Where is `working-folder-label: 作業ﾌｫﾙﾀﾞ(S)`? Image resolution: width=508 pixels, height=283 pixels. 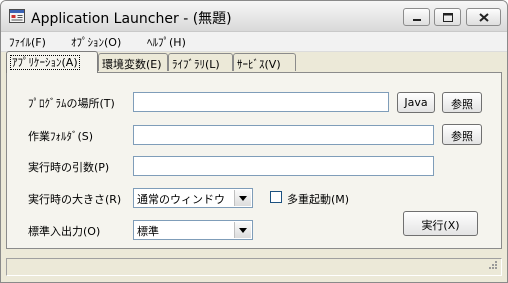
working-folder-label: 作業ﾌｫﾙﾀﾞ(S) is located at coordinates (61, 136).